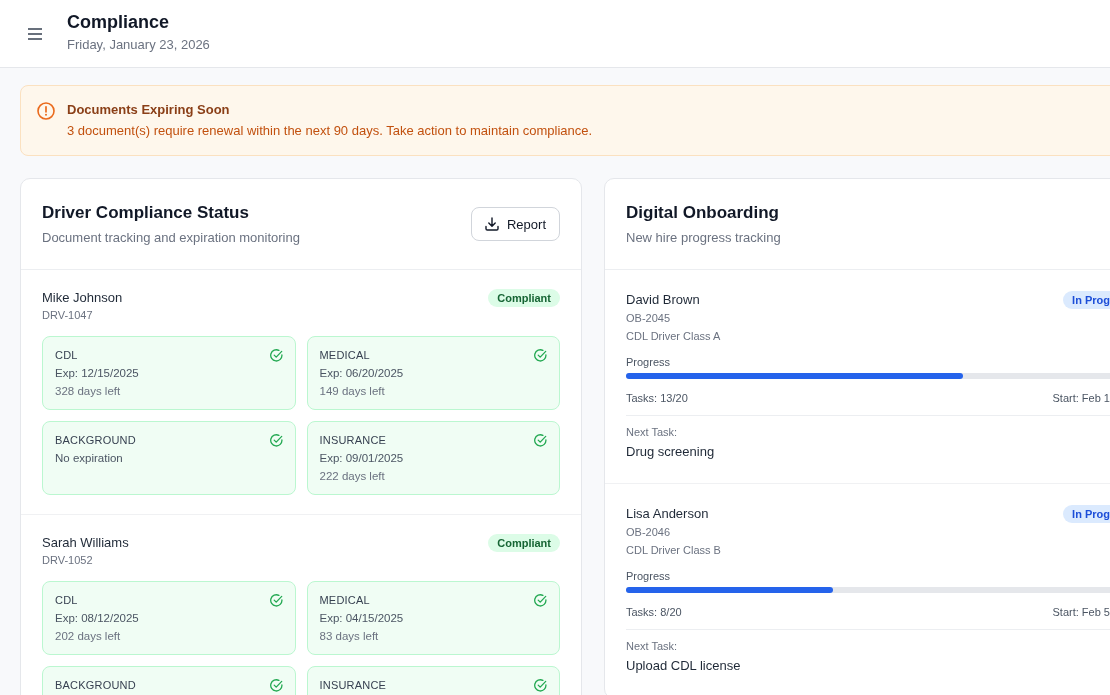 The height and width of the screenshot is (695, 1110). What do you see at coordinates (82, 298) in the screenshot?
I see `driver-name: Mike Johnson` at bounding box center [82, 298].